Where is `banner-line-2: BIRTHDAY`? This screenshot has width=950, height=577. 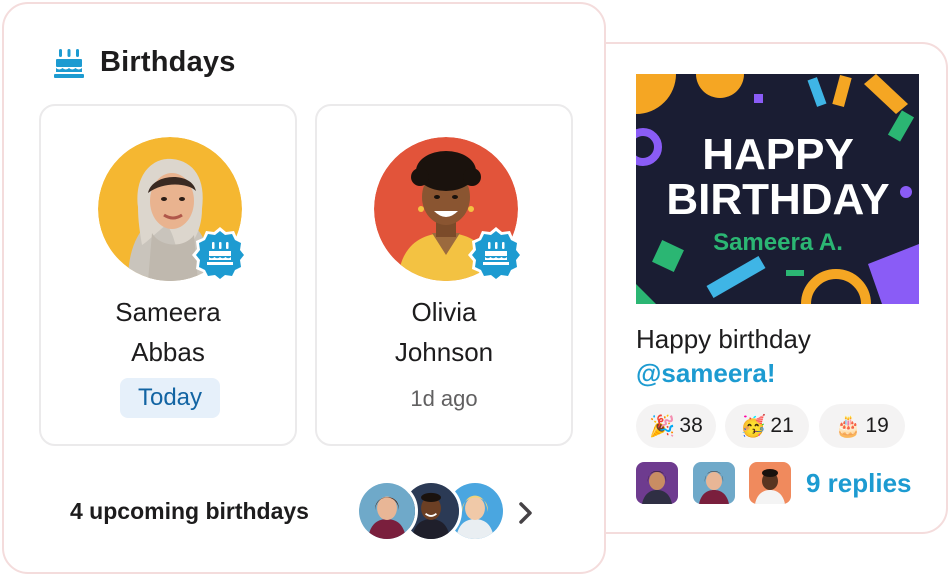 banner-line-2: BIRTHDAY is located at coordinates (777, 199).